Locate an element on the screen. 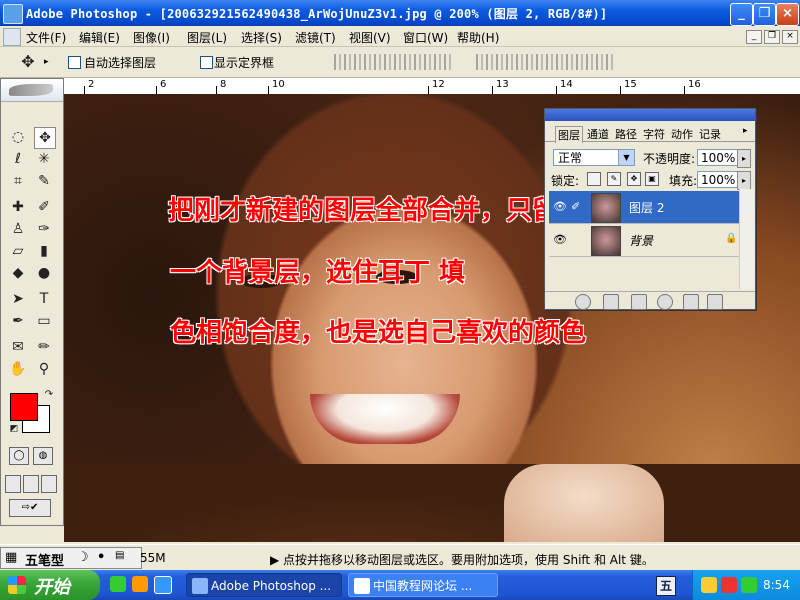 This screenshot has height=600, width=800. blur-tool-icon: ◆ is located at coordinates (18, 273).